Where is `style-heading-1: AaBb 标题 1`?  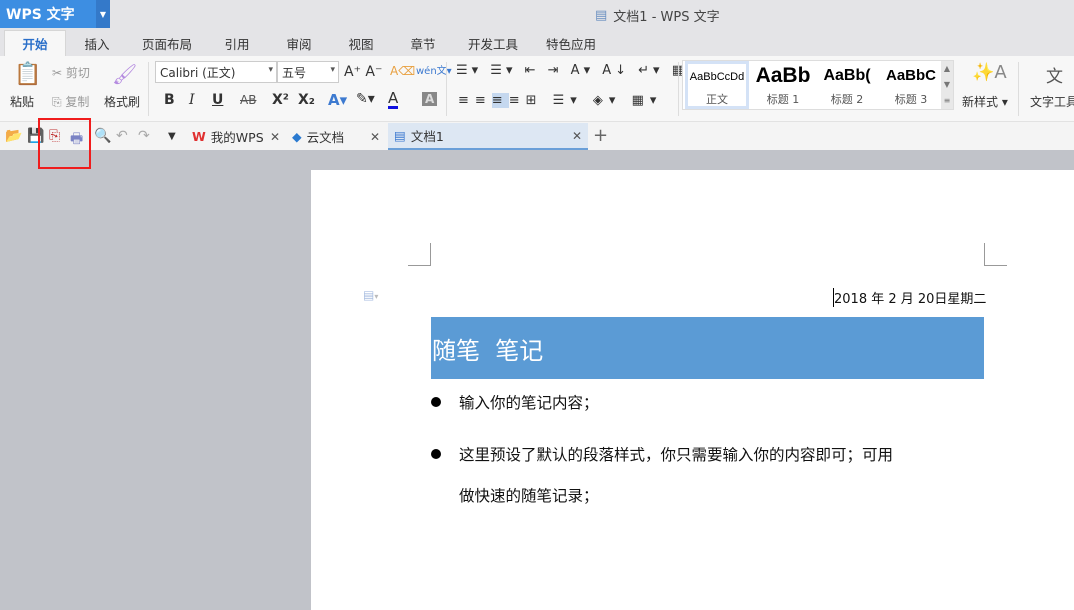
style-heading-1: AaBb 标题 1 is located at coordinates (783, 85).